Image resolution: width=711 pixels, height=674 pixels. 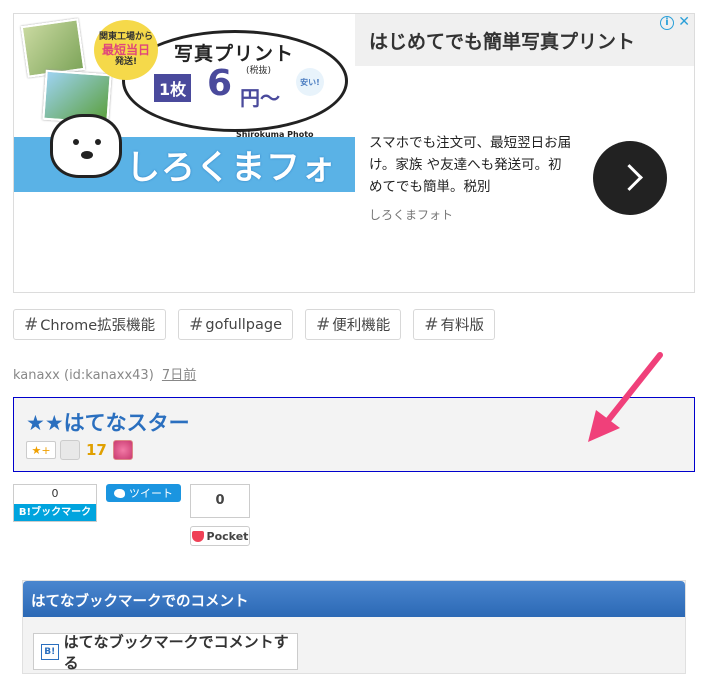 What do you see at coordinates (126, 62) in the screenshot?
I see `ad-badge-line: 発送!` at bounding box center [126, 62].